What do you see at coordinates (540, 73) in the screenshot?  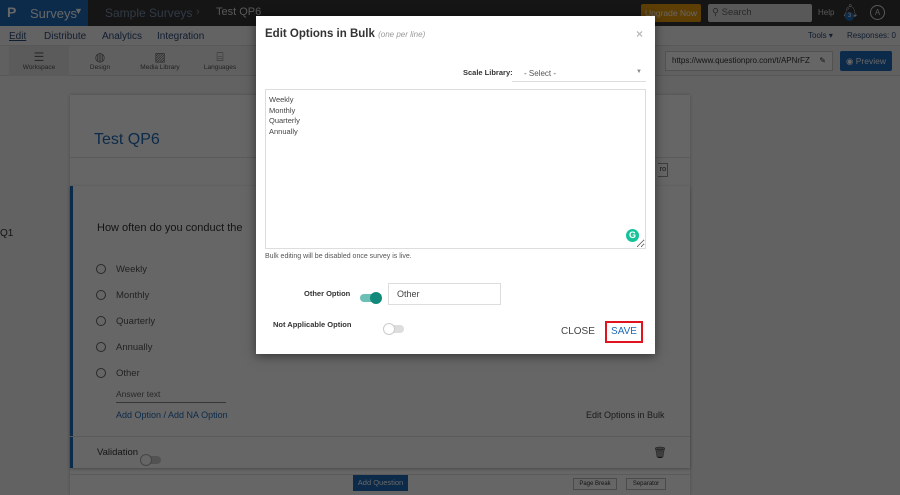 I see `select-value: - Select -` at bounding box center [540, 73].